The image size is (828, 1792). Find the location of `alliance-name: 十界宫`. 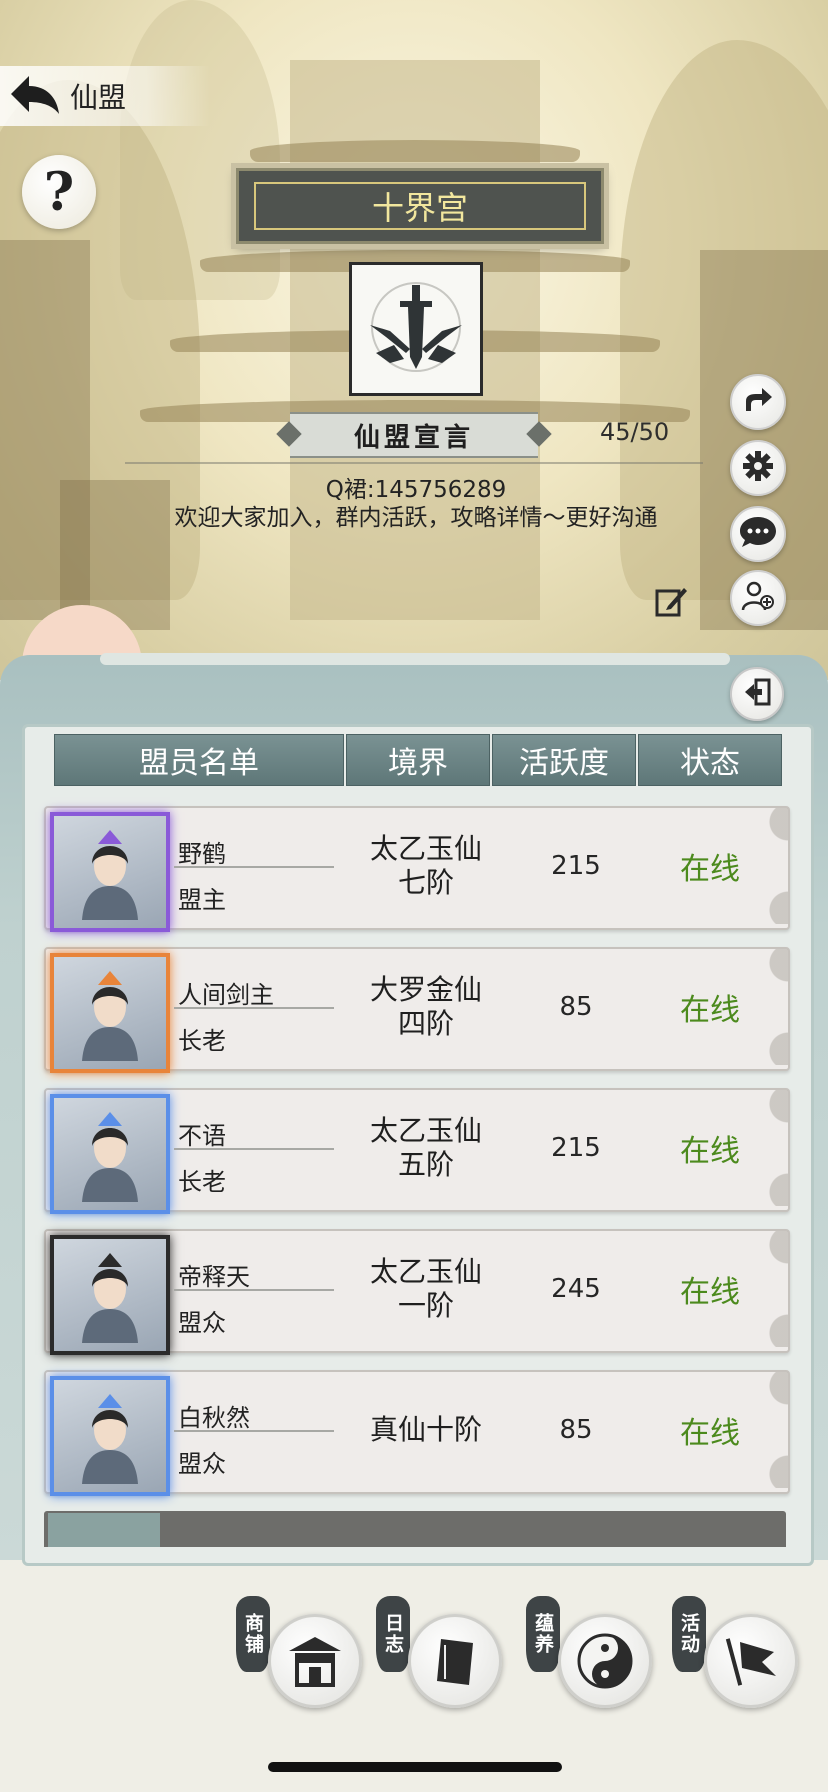

alliance-name: 十界宫 is located at coordinates (420, 206).